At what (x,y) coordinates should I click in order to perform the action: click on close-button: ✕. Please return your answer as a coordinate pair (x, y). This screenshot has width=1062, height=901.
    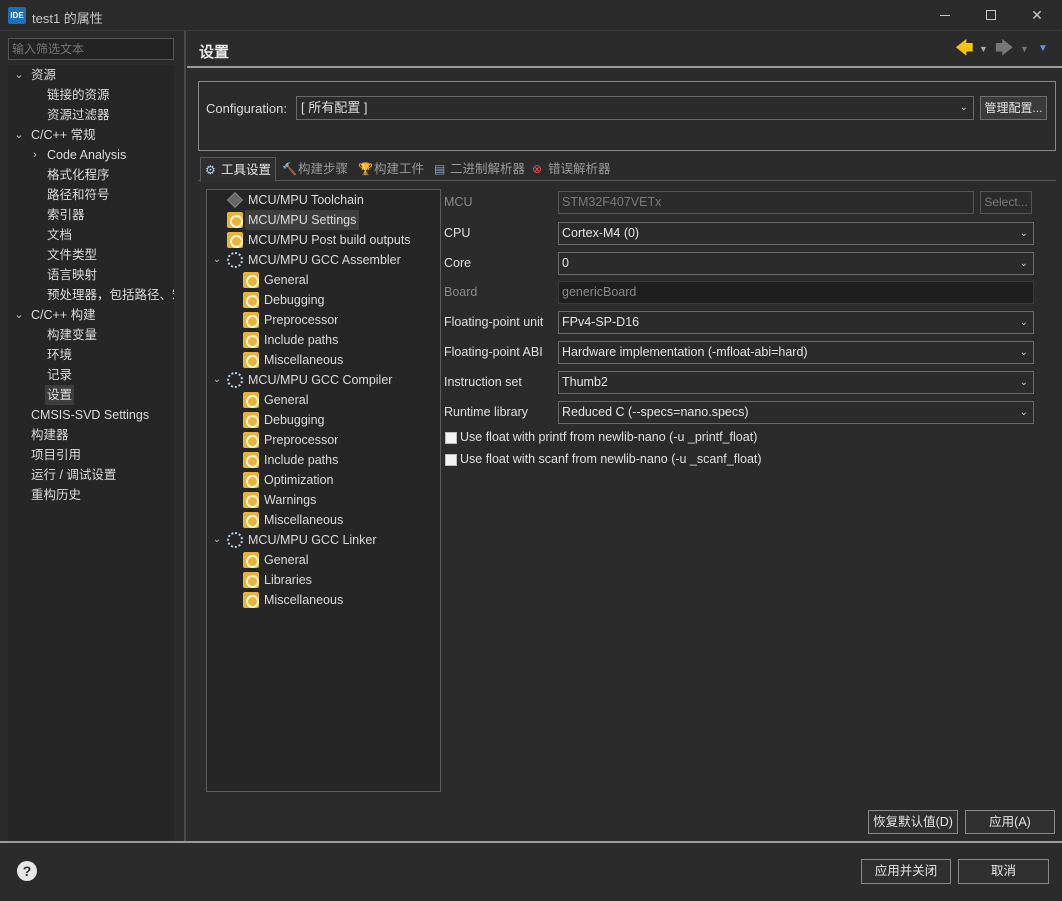
    Looking at the image, I should click on (1037, 15).